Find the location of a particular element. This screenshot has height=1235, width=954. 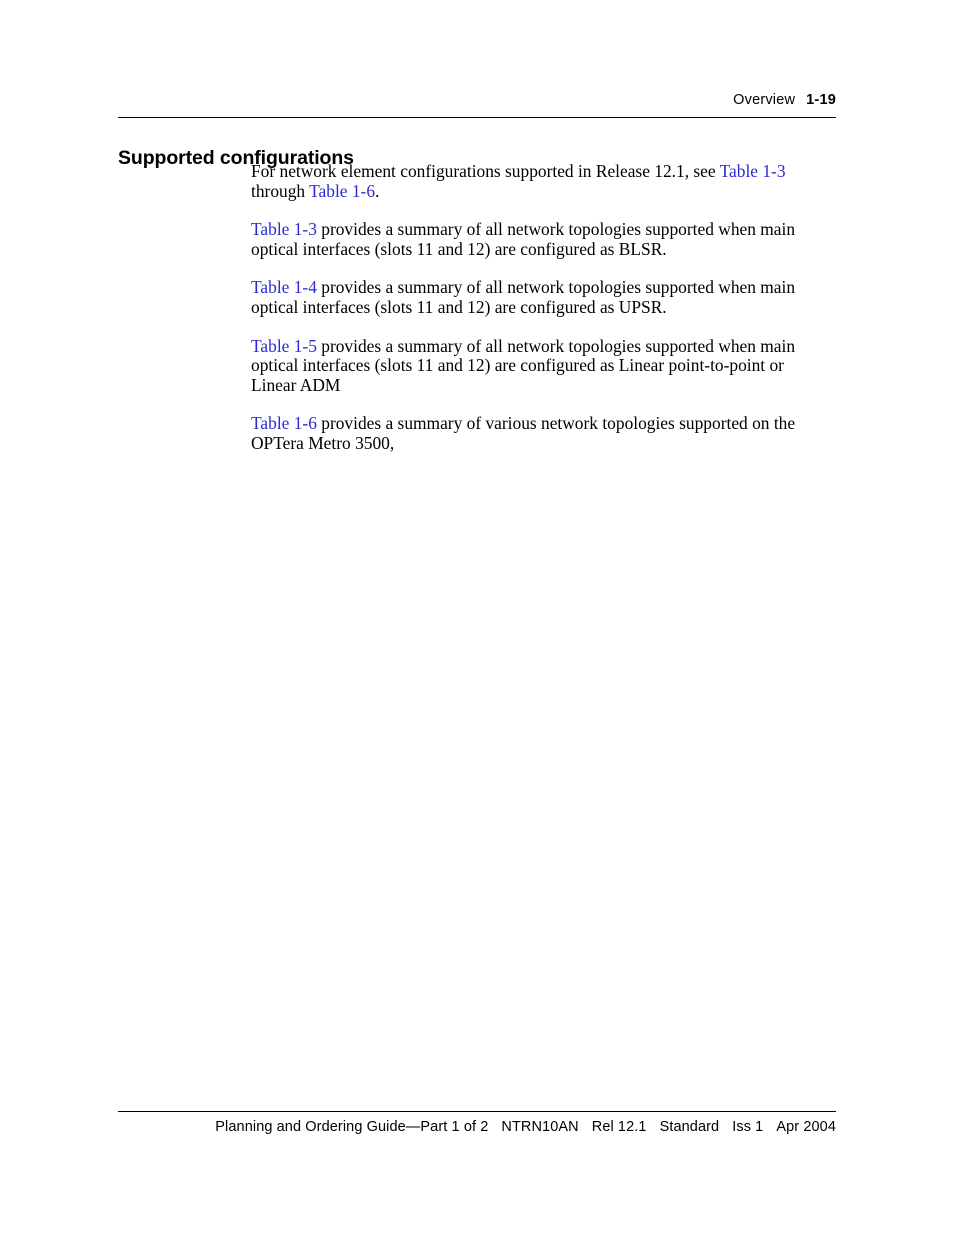

footer-guide-title: Planning and Ordering Guide—Part 1 of 2 is located at coordinates (352, 1127).